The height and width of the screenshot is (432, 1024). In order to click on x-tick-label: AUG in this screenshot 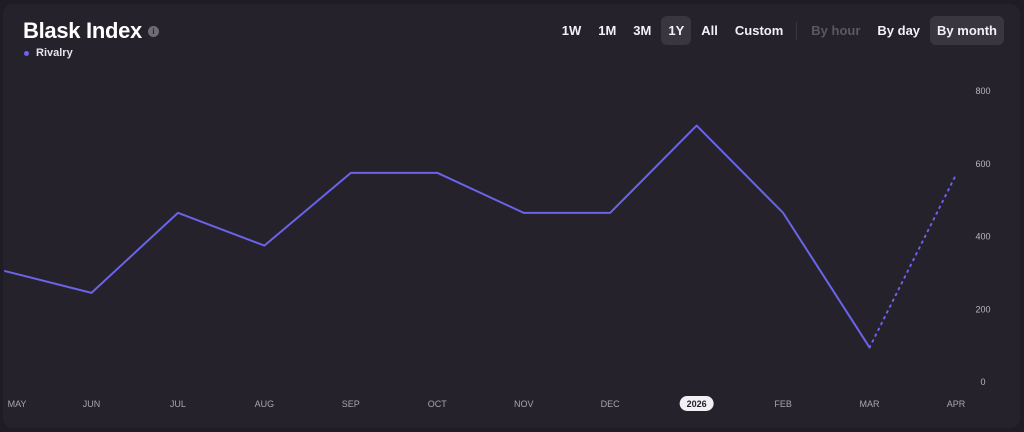, I will do `click(265, 404)`.